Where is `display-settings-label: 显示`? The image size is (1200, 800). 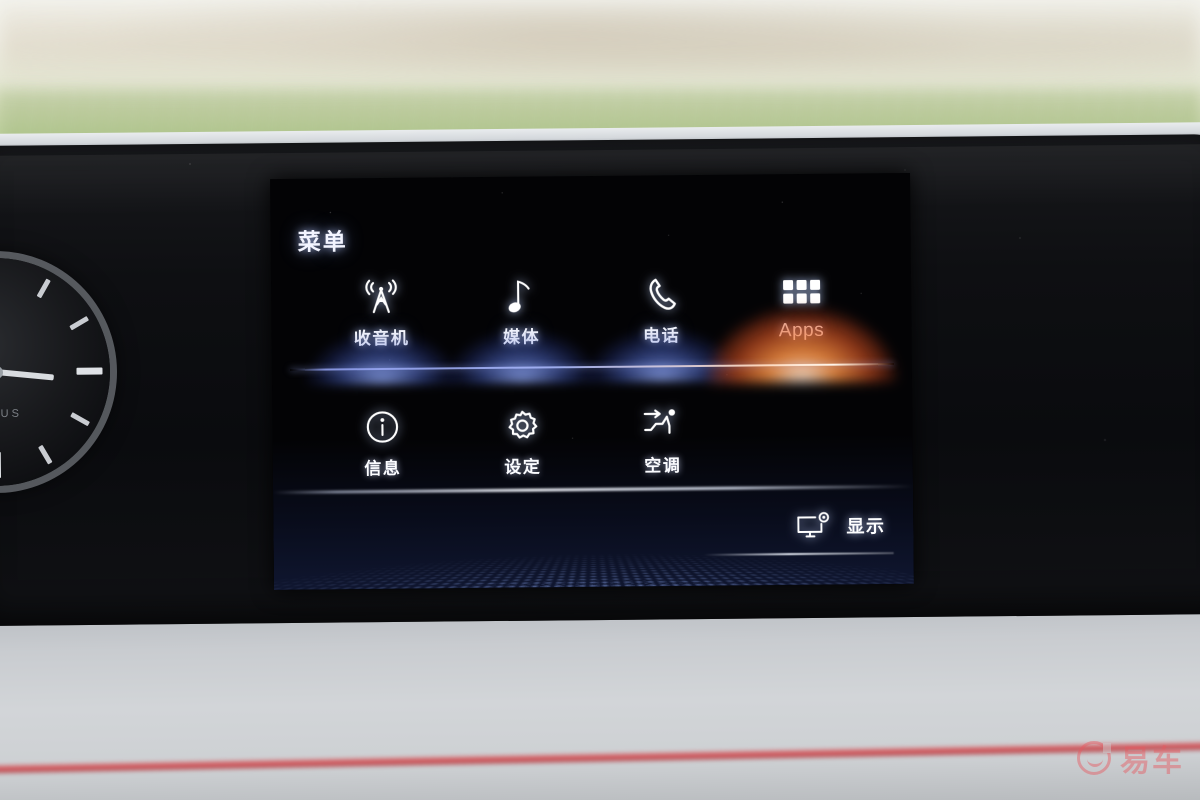
display-settings-label: 显示 is located at coordinates (866, 526).